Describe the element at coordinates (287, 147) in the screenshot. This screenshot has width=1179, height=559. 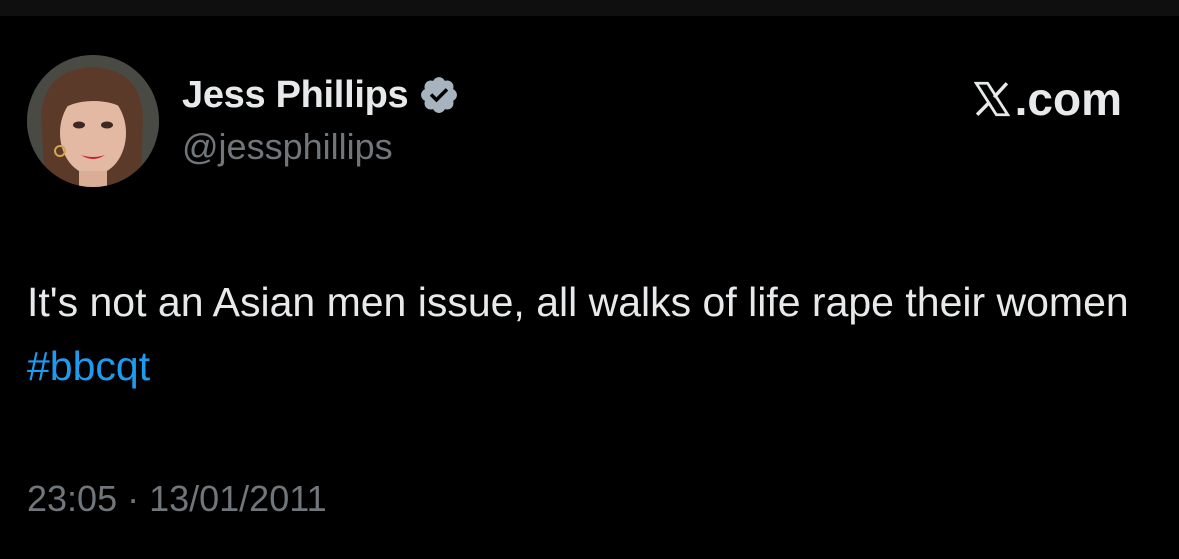
I see `user-handle: @jessphillips` at that location.